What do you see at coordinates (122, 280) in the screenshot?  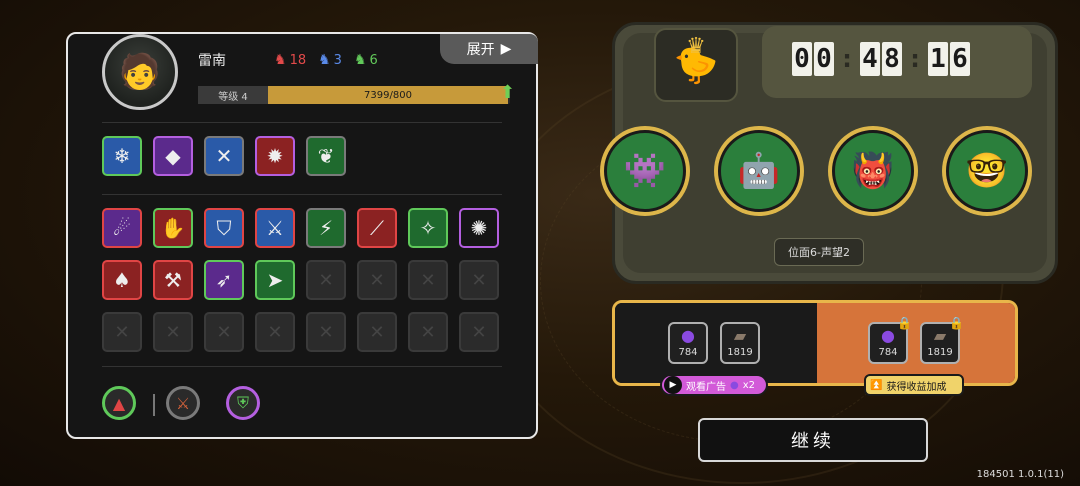 I see `red-fang-skill-icon: ♠` at bounding box center [122, 280].